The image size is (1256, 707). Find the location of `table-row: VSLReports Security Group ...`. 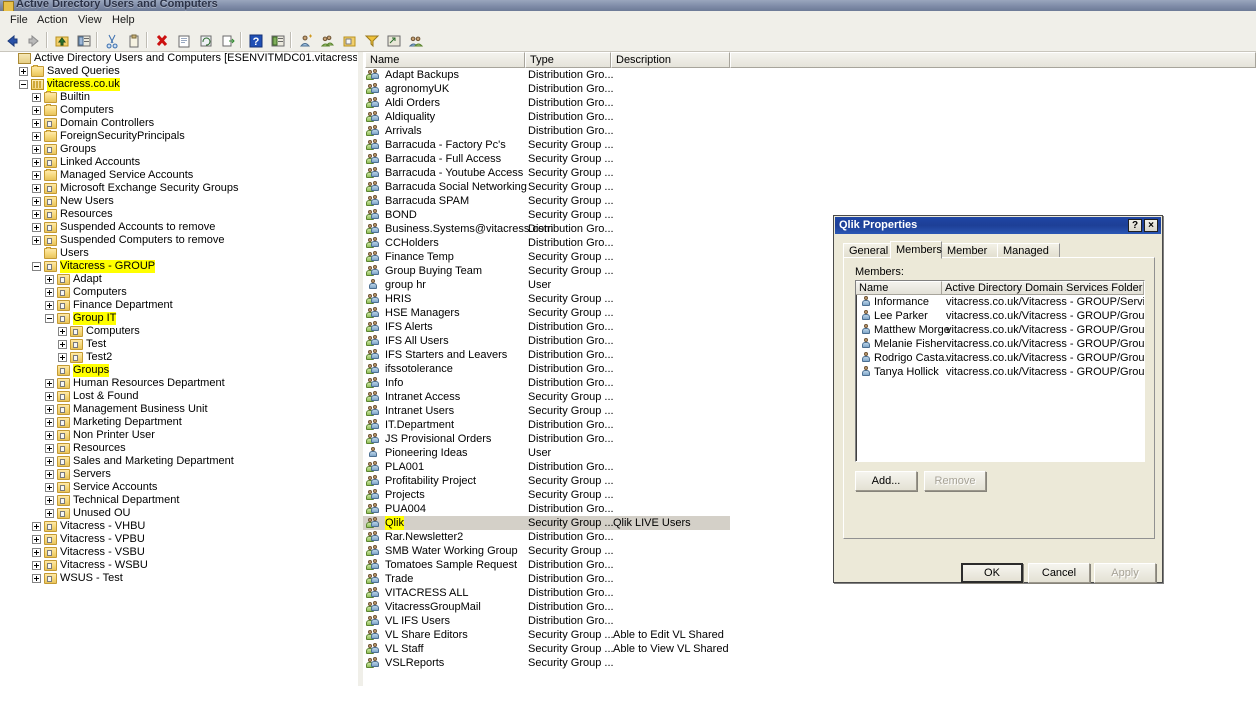

table-row: VSLReports Security Group ... is located at coordinates (809, 663).